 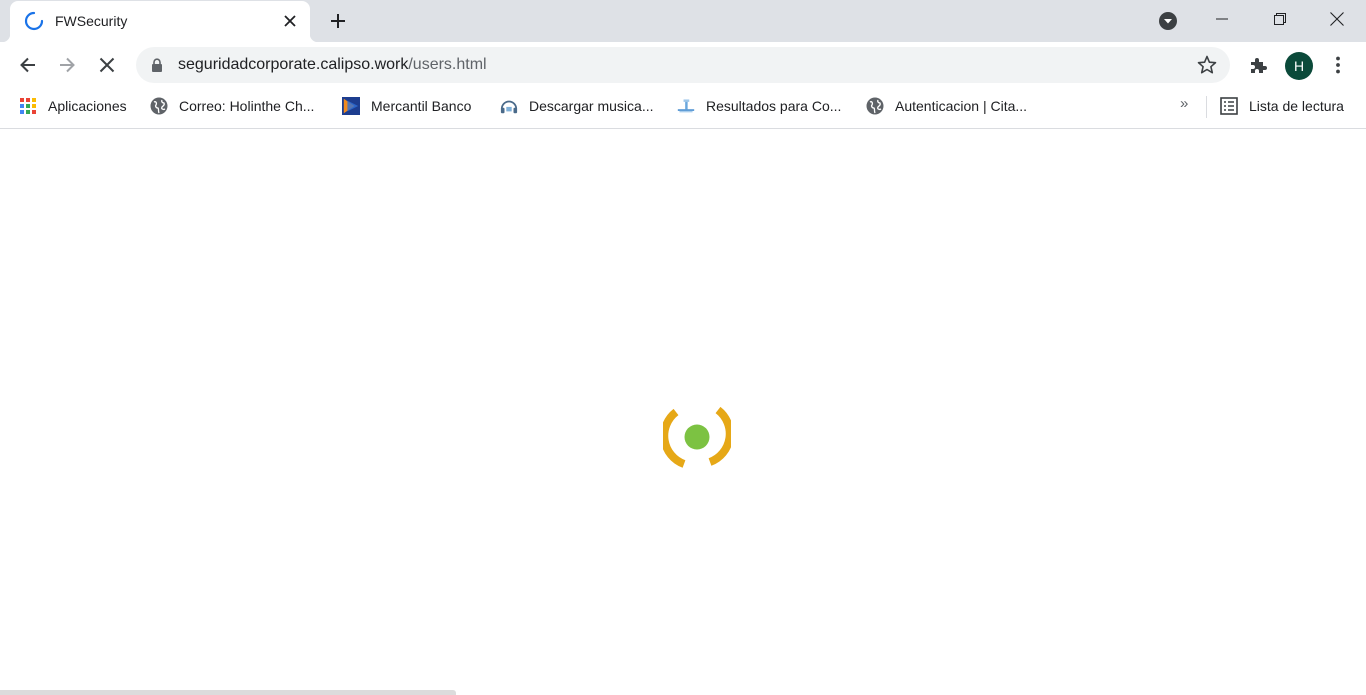 What do you see at coordinates (160, 21) in the screenshot?
I see `tab-fwsecurity: FWSecurity` at bounding box center [160, 21].